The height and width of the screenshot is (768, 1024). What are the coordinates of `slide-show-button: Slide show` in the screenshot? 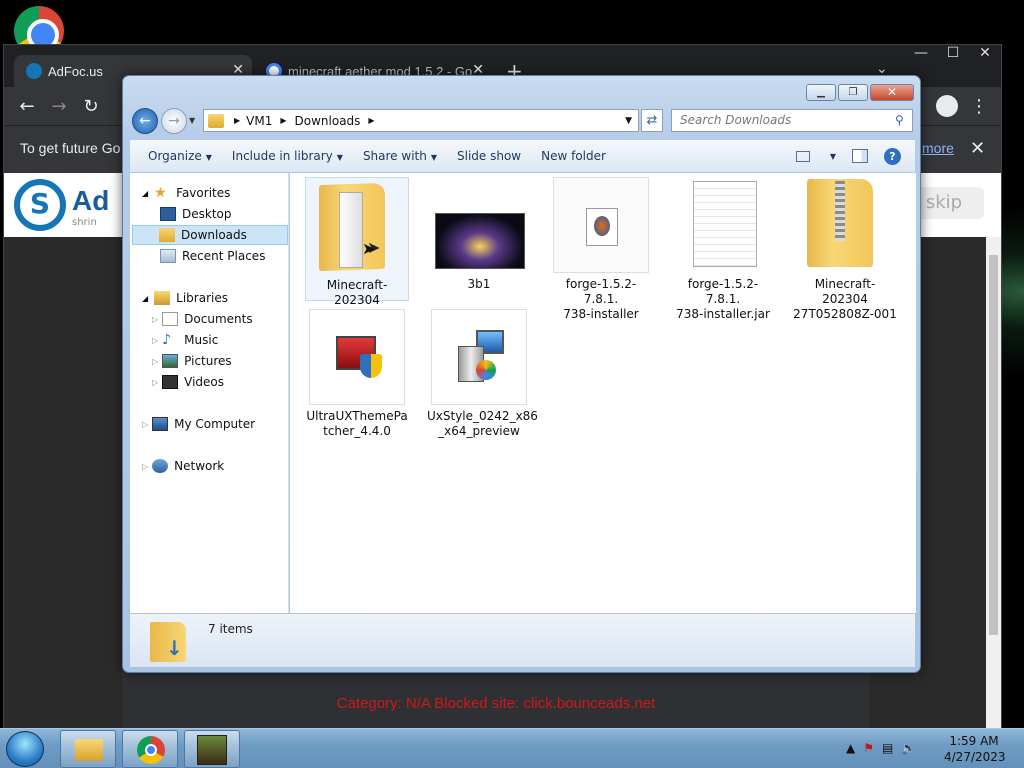 It's located at (489, 156).